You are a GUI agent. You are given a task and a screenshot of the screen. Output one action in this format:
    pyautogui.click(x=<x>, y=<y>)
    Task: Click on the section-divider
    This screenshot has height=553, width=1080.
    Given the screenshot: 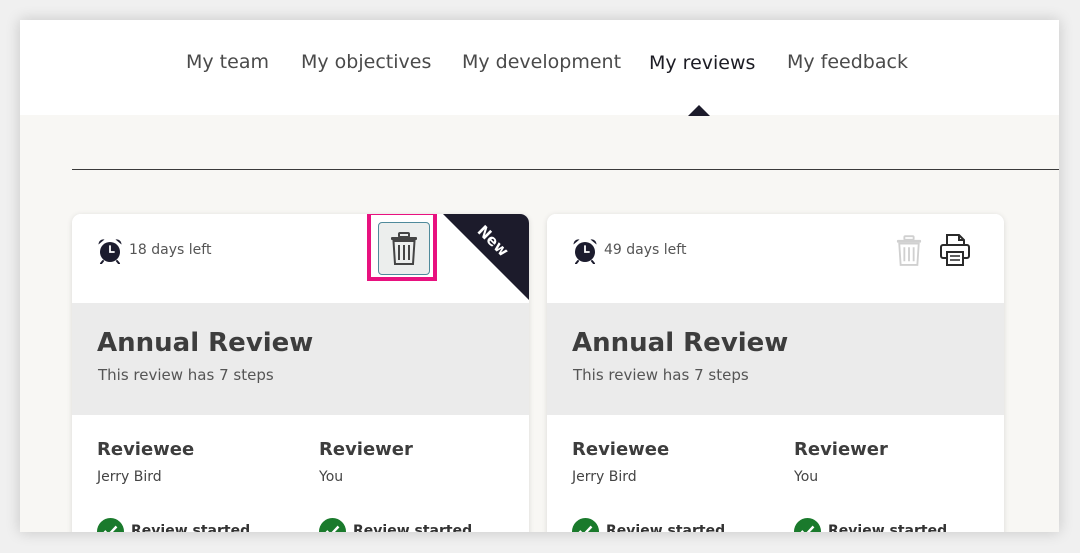 What is the action you would take?
    pyautogui.click(x=565, y=169)
    